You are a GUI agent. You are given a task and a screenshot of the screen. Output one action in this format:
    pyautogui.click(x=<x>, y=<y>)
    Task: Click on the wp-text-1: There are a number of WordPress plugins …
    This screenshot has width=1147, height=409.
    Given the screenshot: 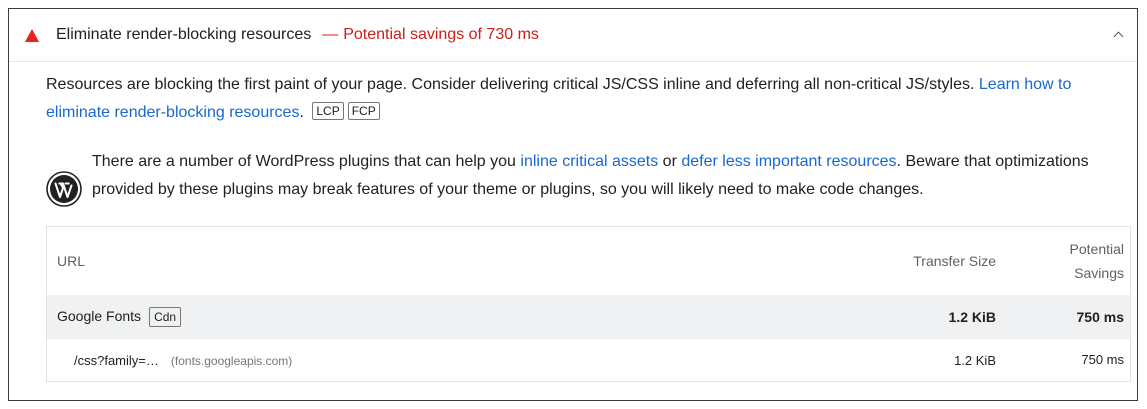 What is the action you would take?
    pyautogui.click(x=306, y=161)
    